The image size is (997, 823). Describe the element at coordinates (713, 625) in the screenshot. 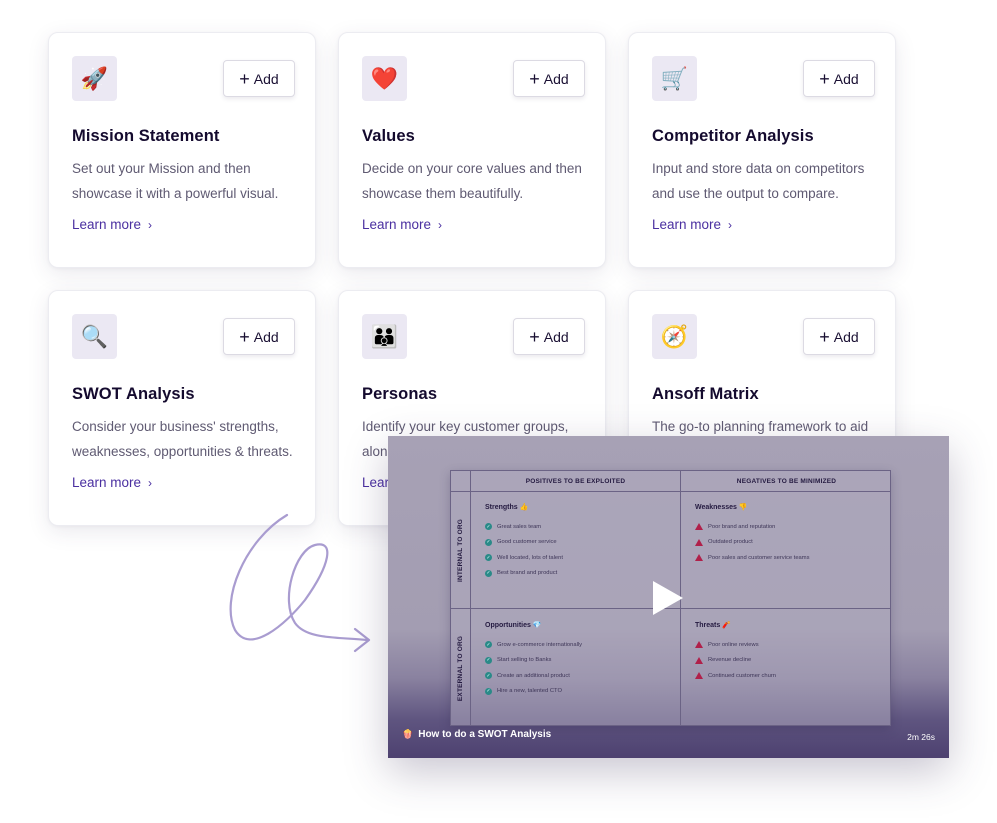

I see `threats-title: Threats 🧨` at that location.